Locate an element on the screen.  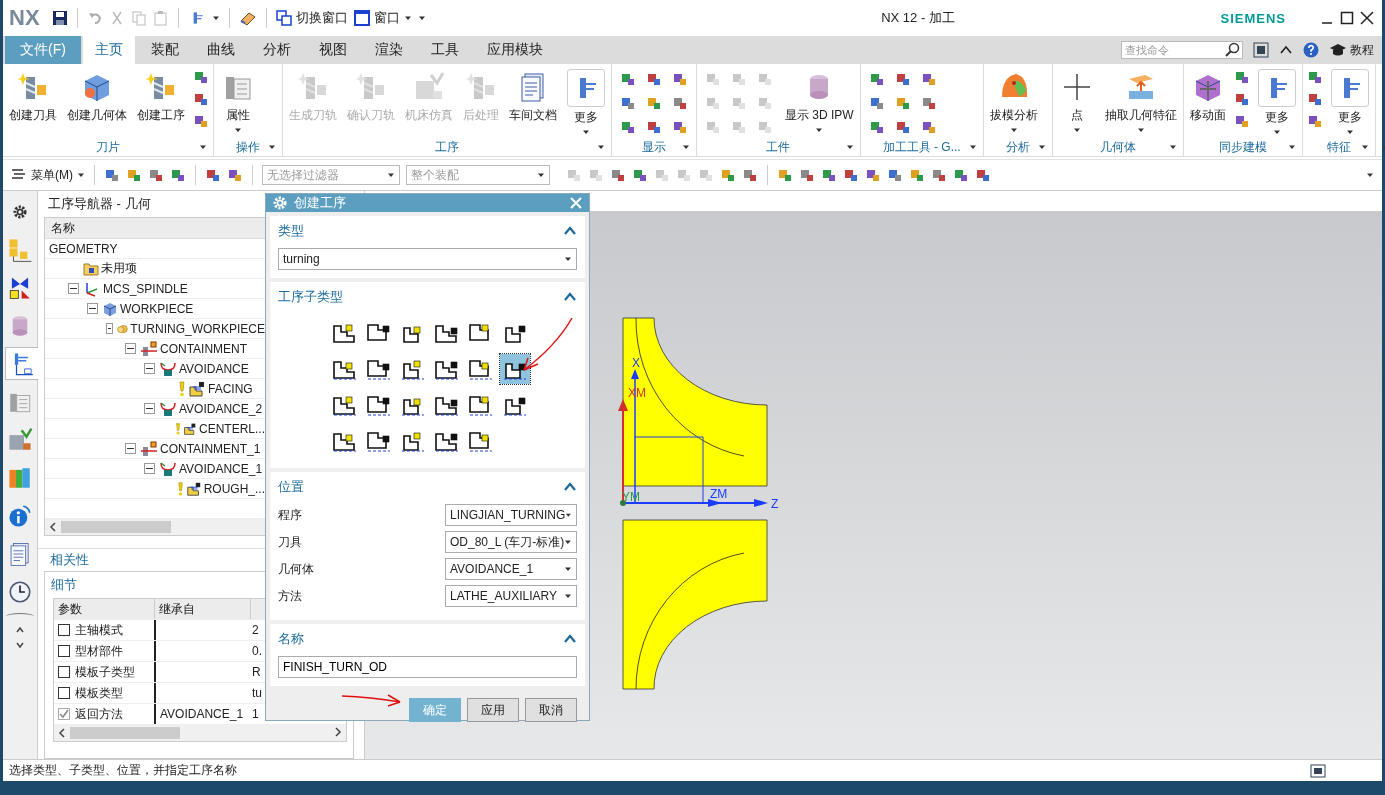
tutorial-button: 教程 is located at coordinates (1351, 50).